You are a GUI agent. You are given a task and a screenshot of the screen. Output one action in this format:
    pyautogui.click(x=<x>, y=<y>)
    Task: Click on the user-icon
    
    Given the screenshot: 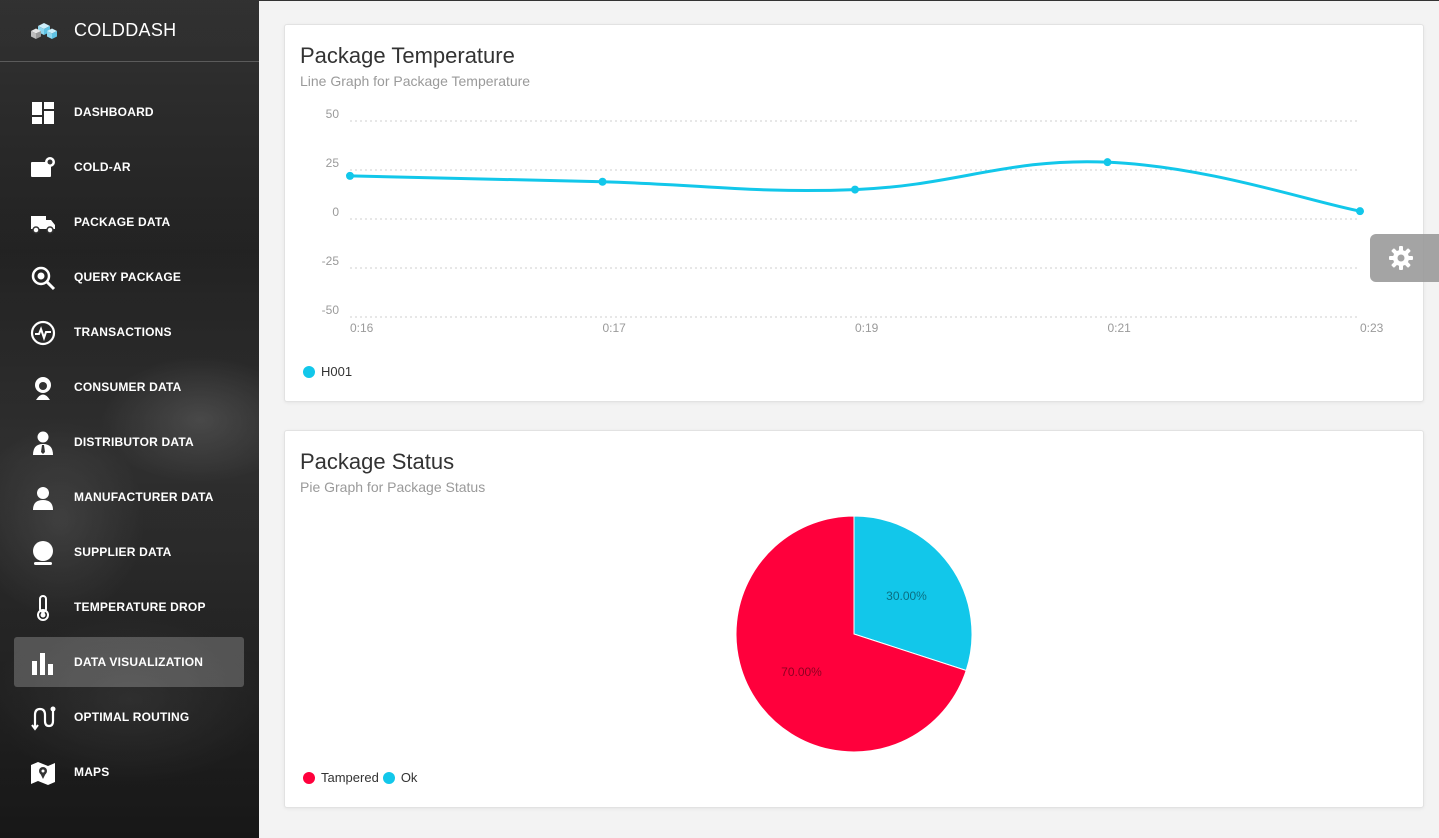 What is the action you would take?
    pyautogui.click(x=43, y=388)
    